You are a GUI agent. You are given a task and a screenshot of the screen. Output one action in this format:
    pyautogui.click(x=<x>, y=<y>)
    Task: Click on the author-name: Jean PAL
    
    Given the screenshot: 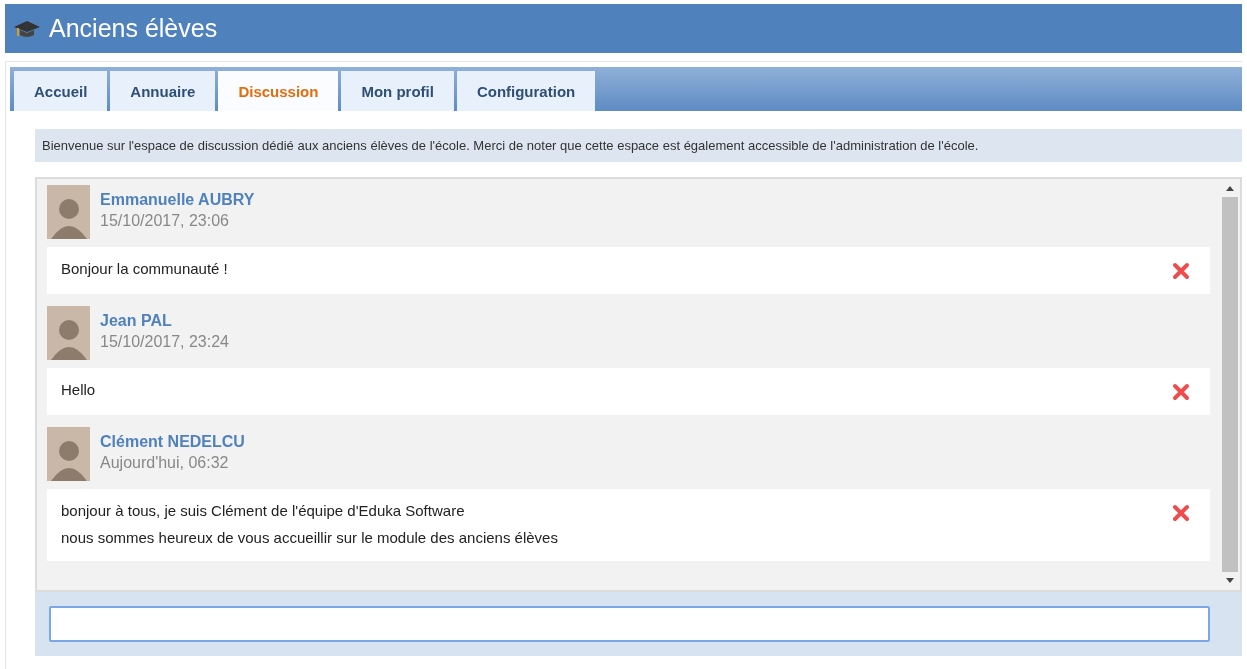 What is the action you would take?
    pyautogui.click(x=136, y=321)
    